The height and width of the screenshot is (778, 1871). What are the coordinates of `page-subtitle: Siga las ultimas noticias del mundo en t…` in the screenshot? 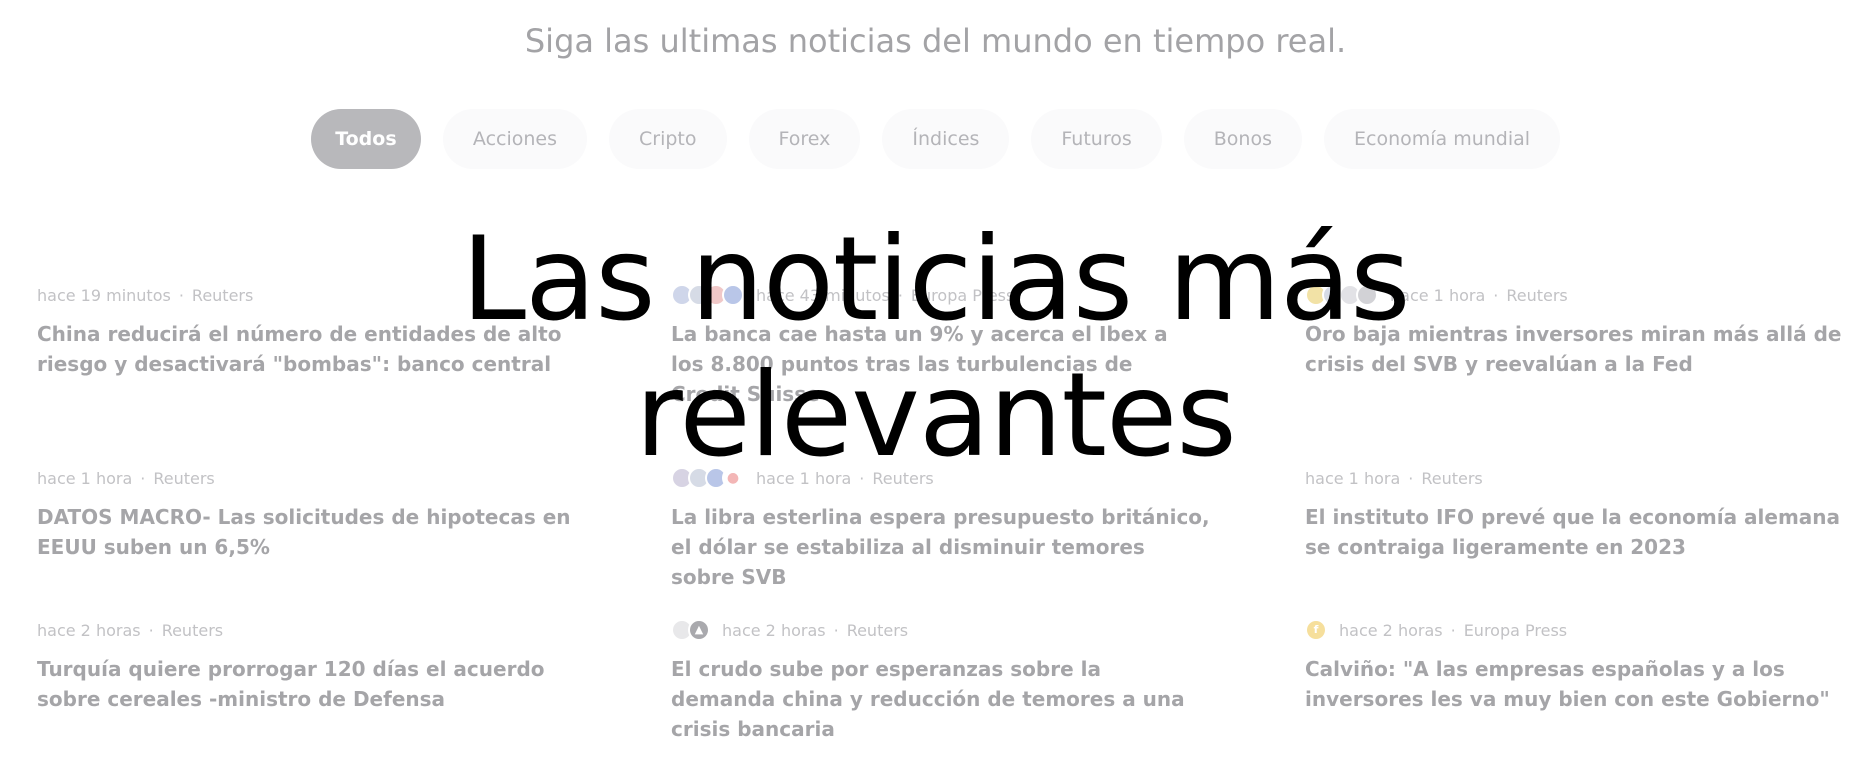 It's located at (935, 41).